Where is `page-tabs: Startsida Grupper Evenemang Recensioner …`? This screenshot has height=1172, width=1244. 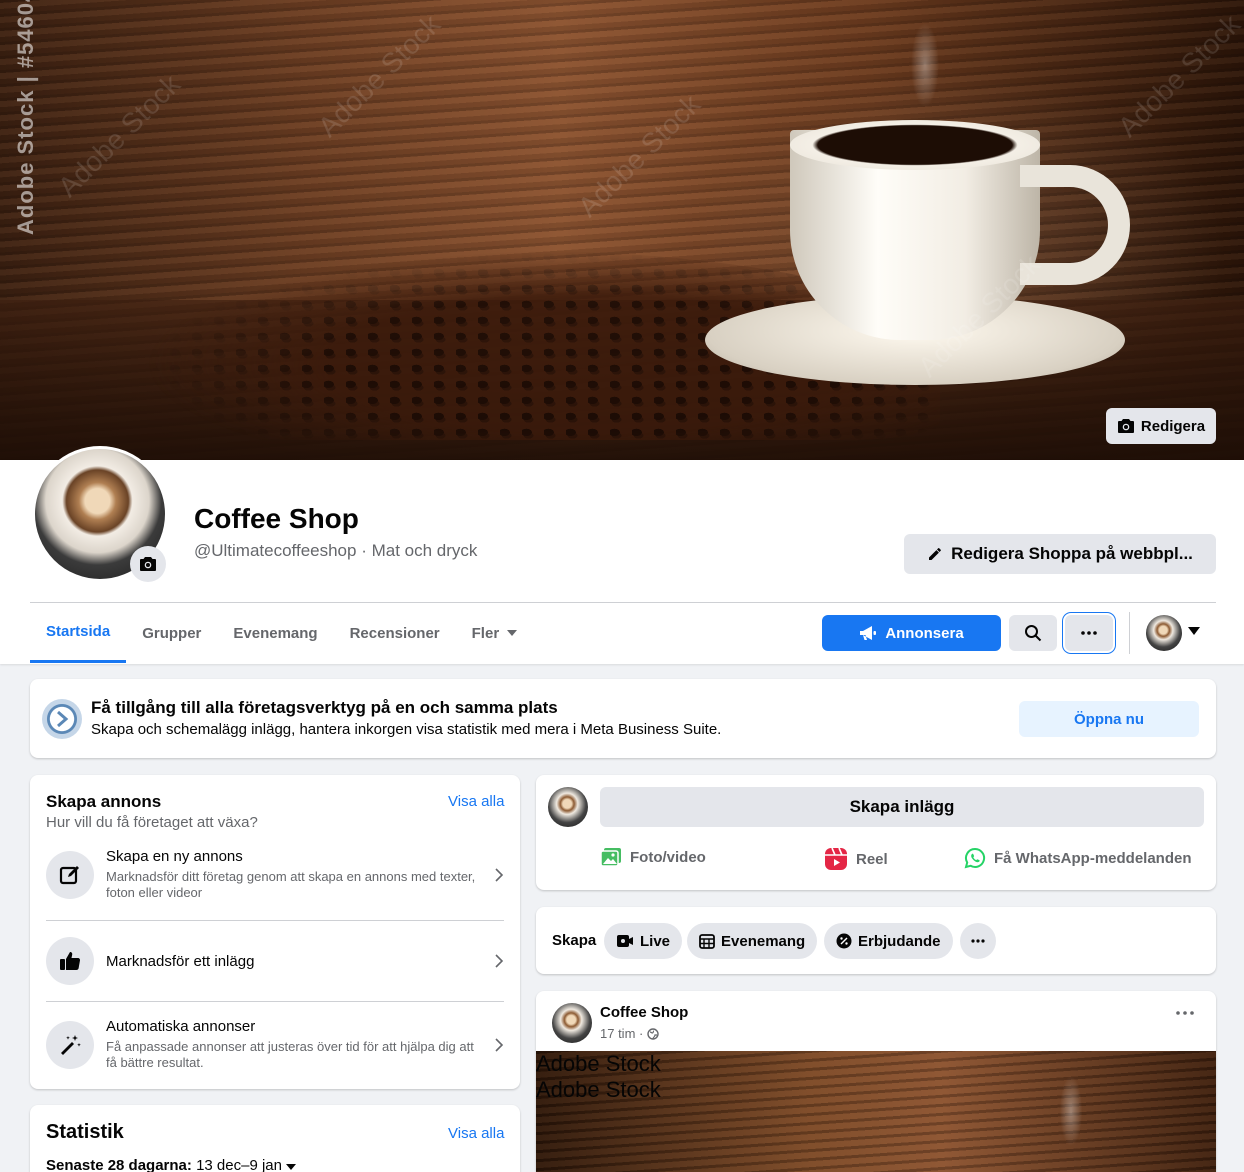 page-tabs: Startsida Grupper Evenemang Recensioner … is located at coordinates (281, 633).